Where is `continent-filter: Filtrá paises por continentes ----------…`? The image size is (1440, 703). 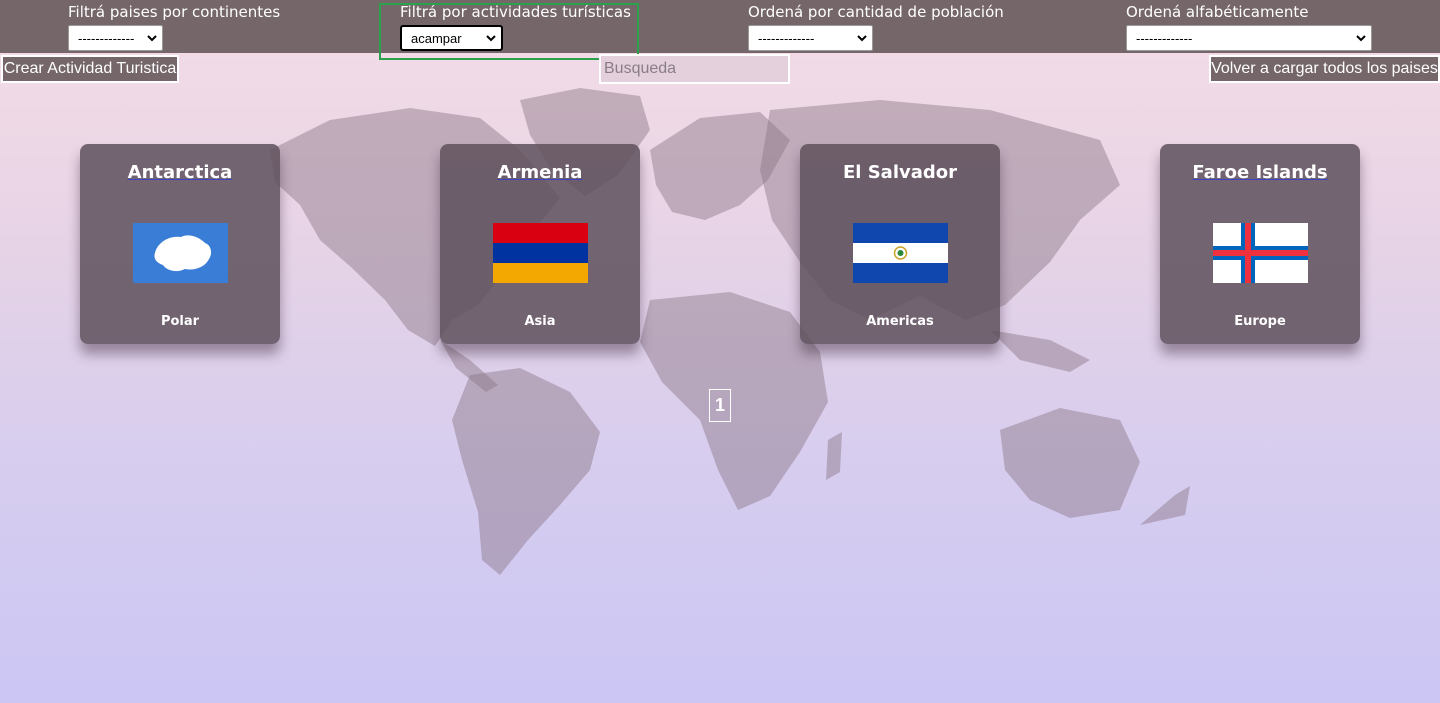 continent-filter: Filtrá paises por continentes ----------… is located at coordinates (174, 27).